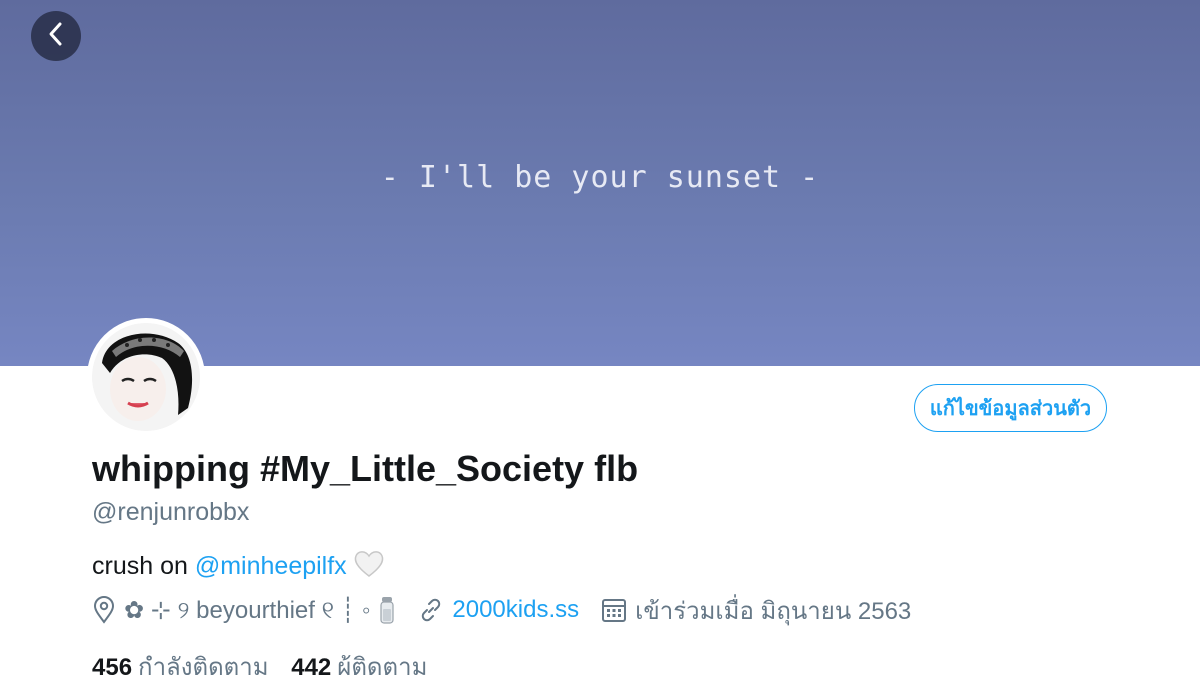 The height and width of the screenshot is (675, 1200). I want to click on white-heart-icon, so click(369, 567).